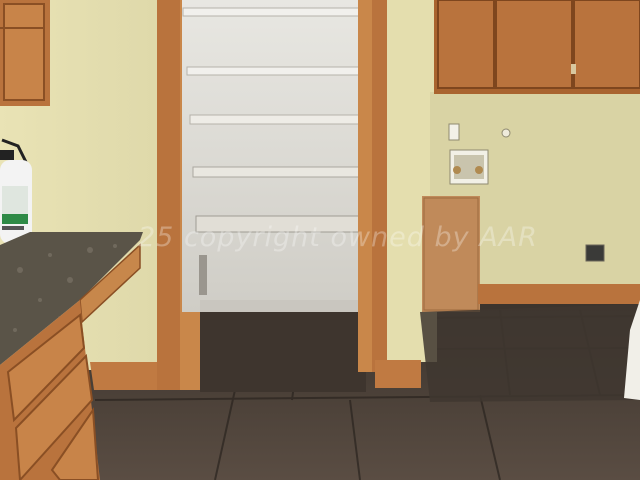 Image resolution: width=640 pixels, height=480 pixels. I want to click on laundry-floor, so click(530, 353).